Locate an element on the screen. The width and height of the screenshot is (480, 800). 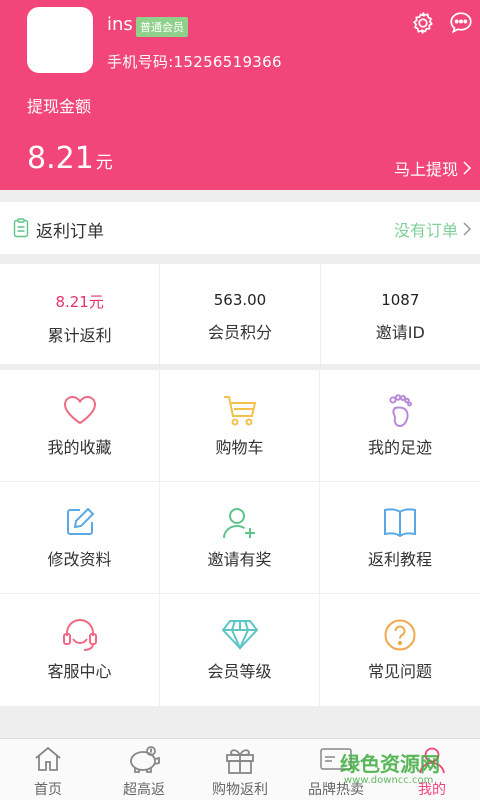
withdraw-button: 马上提现 is located at coordinates (433, 168).